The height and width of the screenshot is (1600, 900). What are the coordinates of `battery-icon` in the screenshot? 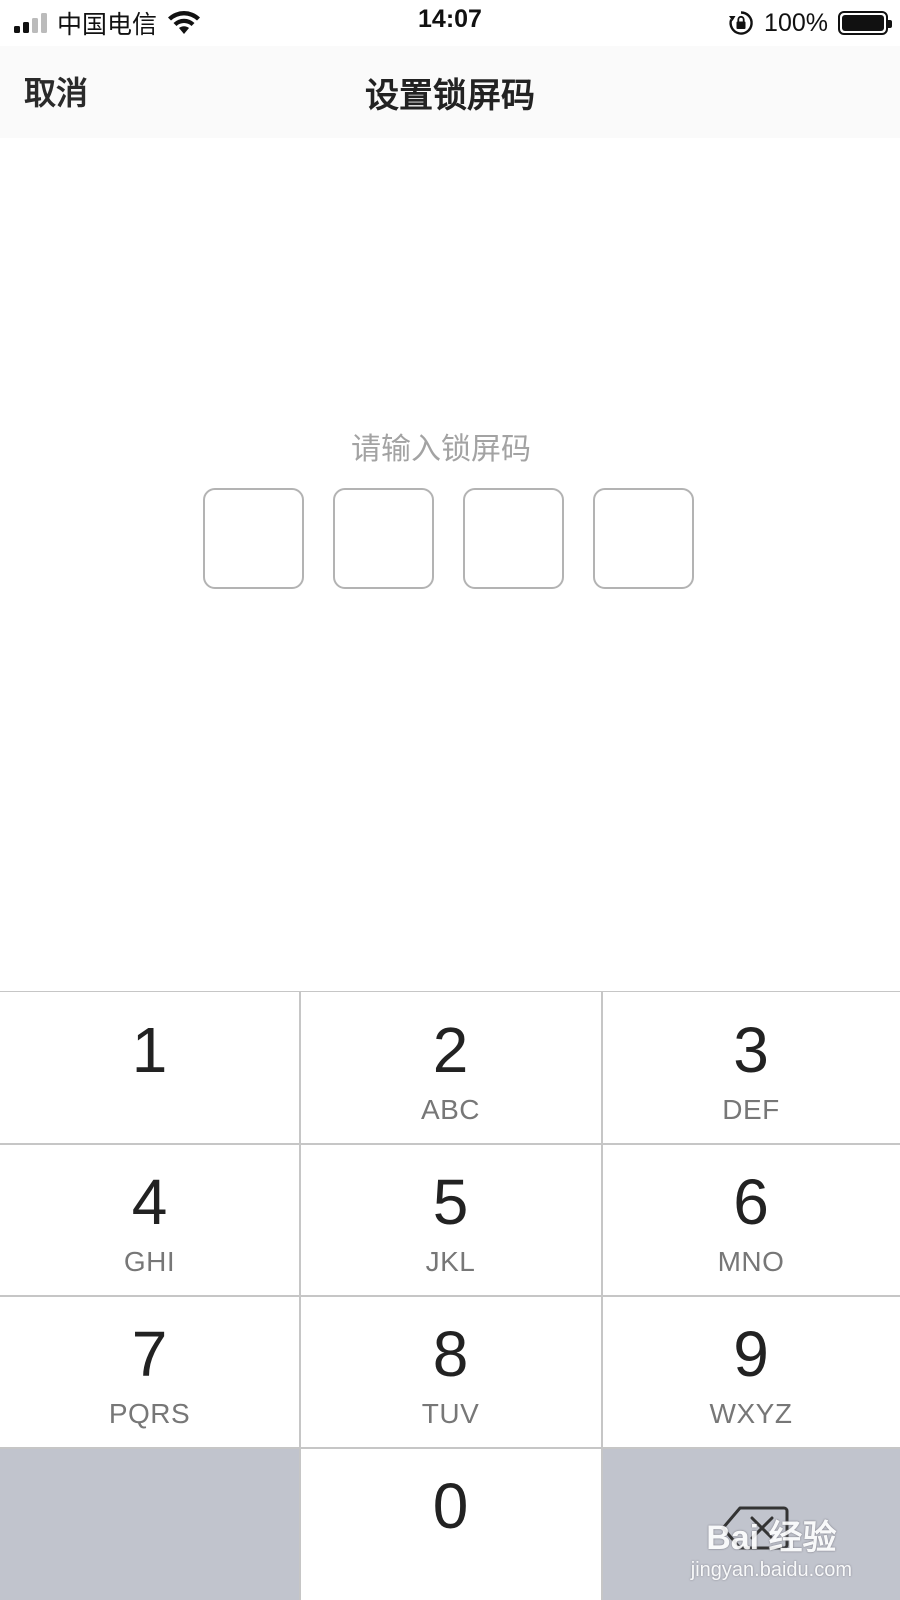 It's located at (865, 23).